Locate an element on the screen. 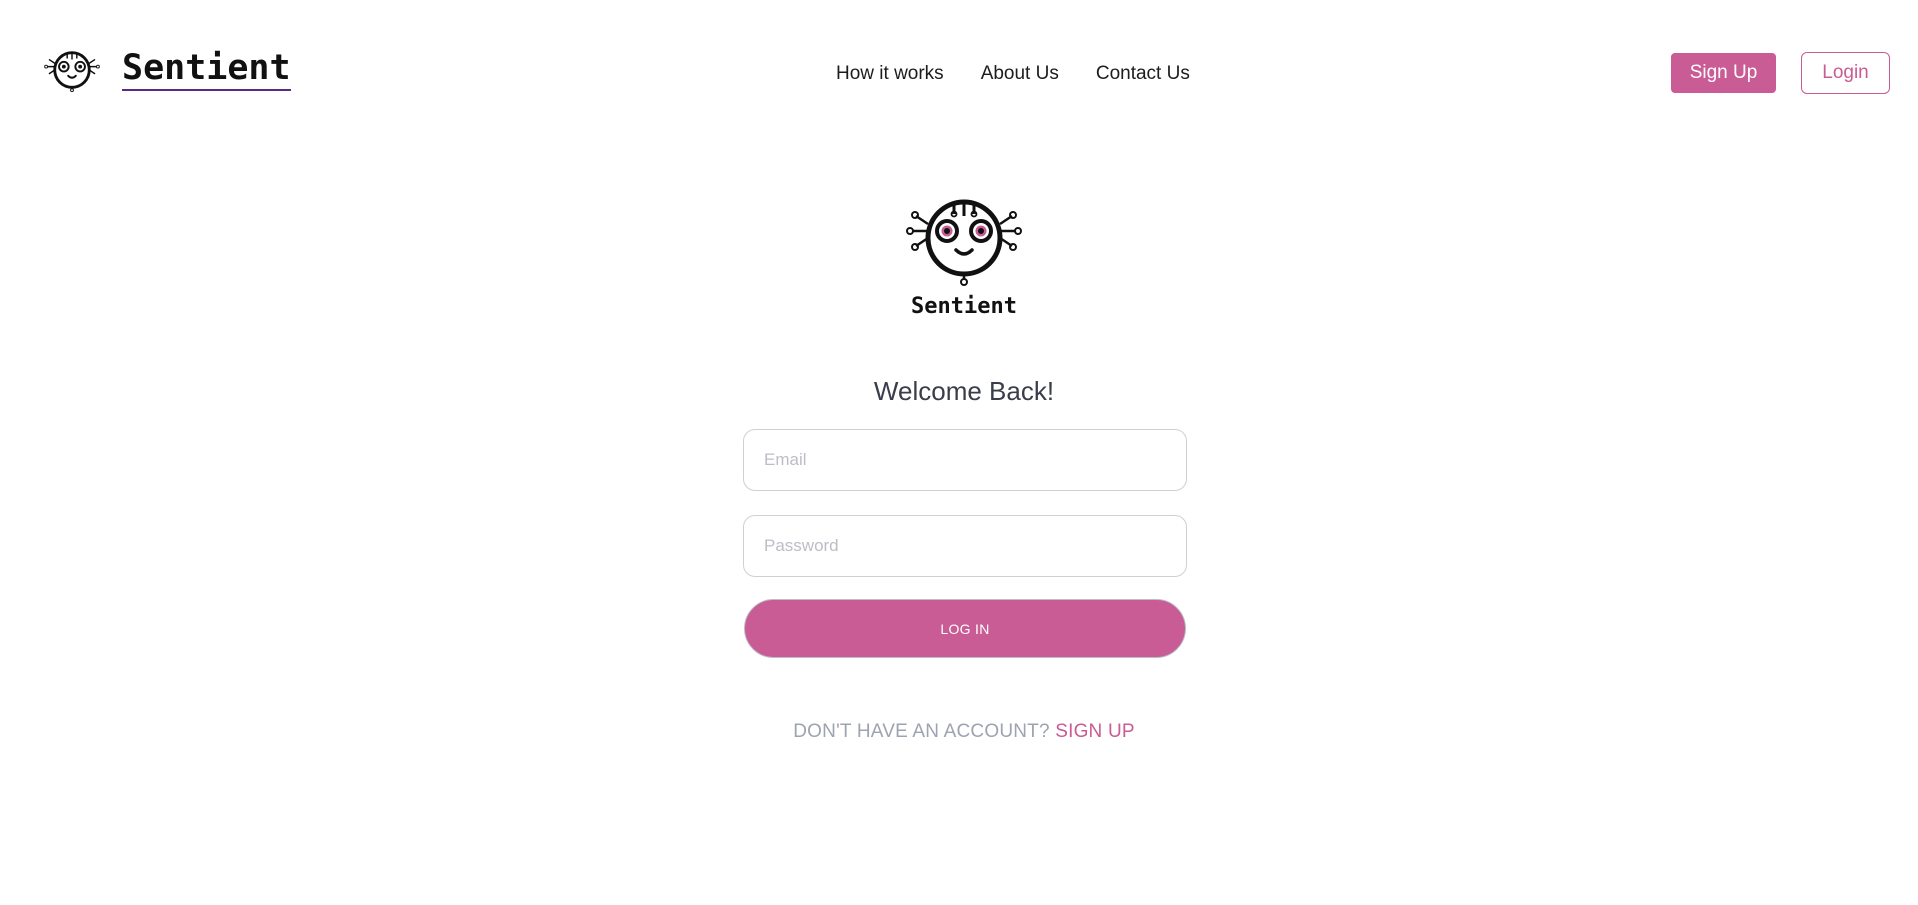 This screenshot has height=905, width=1918. password-field is located at coordinates (965, 546).